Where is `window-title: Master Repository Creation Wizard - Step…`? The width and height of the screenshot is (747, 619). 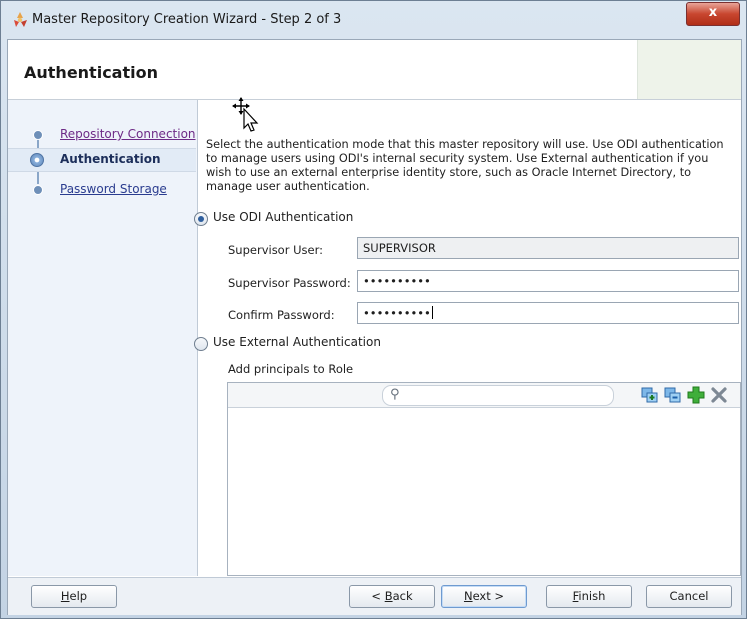
window-title: Master Repository Creation Wizard - Step… is located at coordinates (187, 19).